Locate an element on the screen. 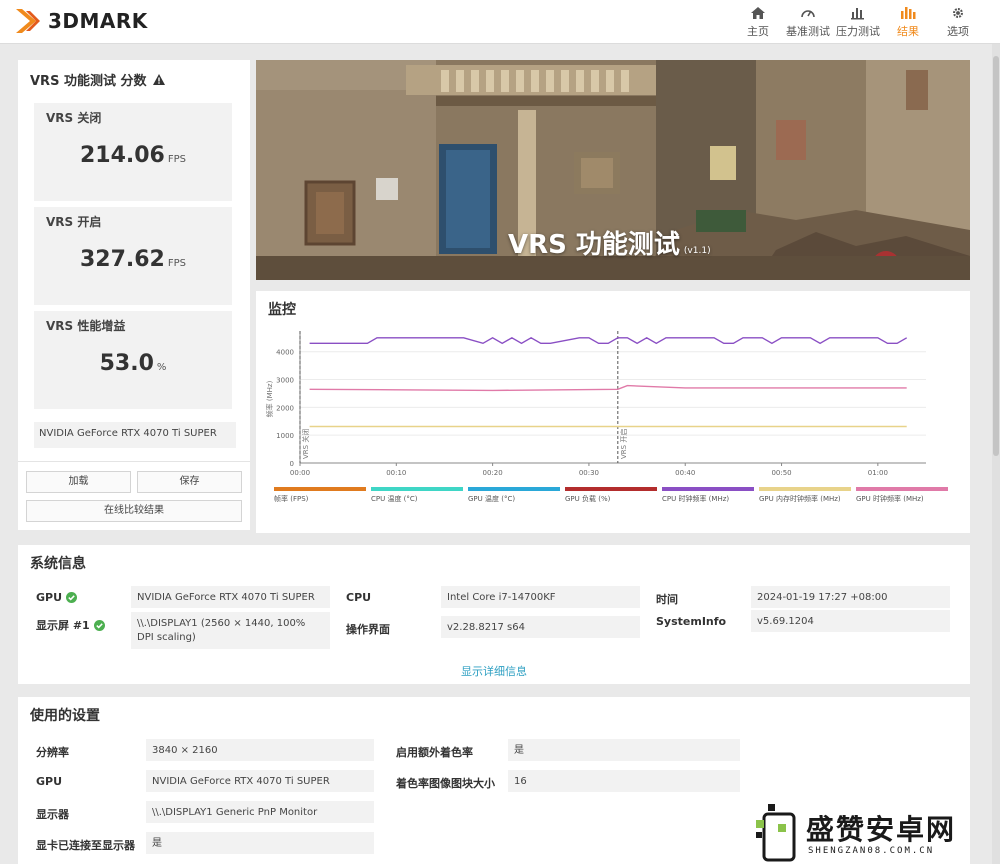 The width and height of the screenshot is (1000, 864). legend-item: GPU 时钟频率 (MHz) is located at coordinates (902, 495).